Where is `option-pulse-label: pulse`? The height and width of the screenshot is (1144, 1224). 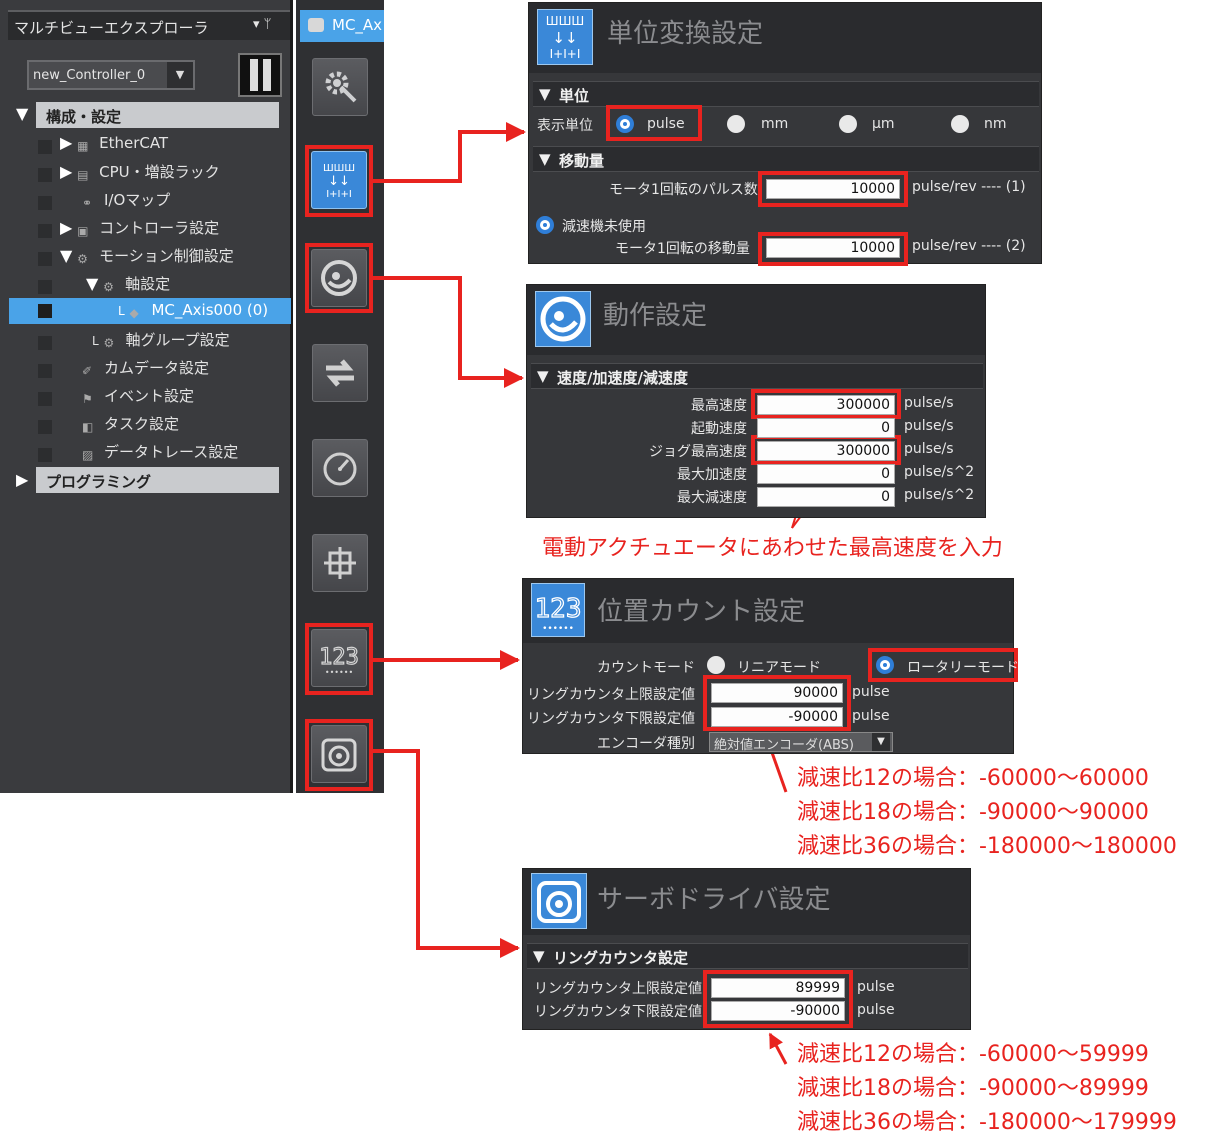 option-pulse-label: pulse is located at coordinates (666, 124).